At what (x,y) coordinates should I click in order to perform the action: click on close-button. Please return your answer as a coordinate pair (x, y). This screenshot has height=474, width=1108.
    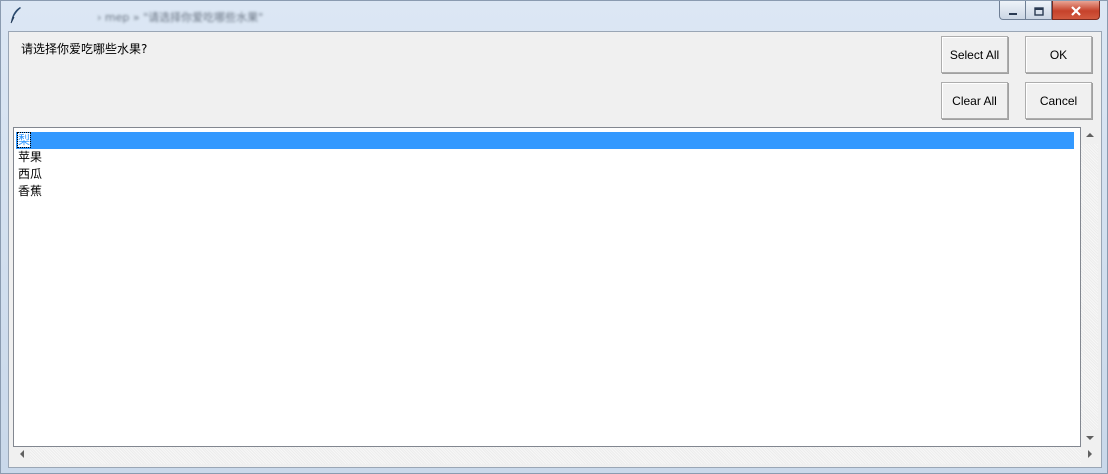
    Looking at the image, I should click on (1076, 10).